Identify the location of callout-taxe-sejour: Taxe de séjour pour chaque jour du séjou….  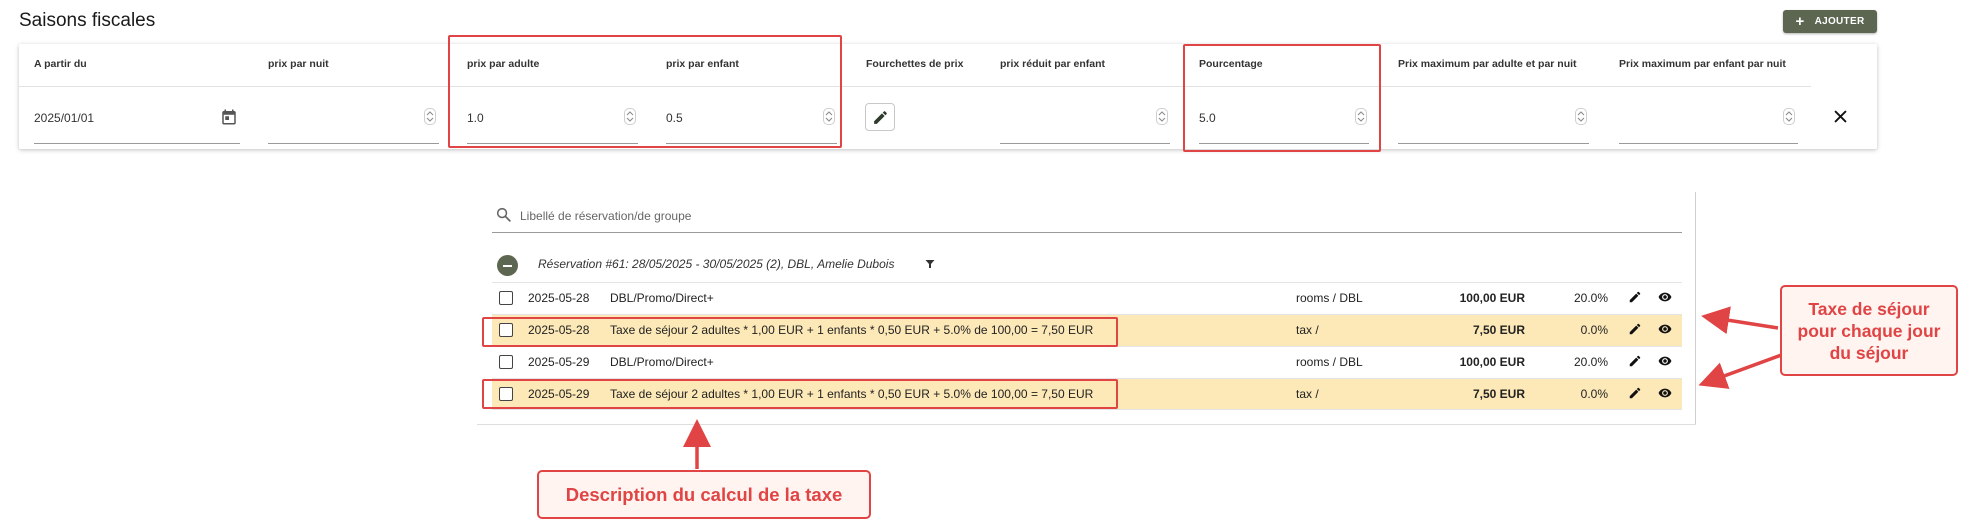
(1869, 330).